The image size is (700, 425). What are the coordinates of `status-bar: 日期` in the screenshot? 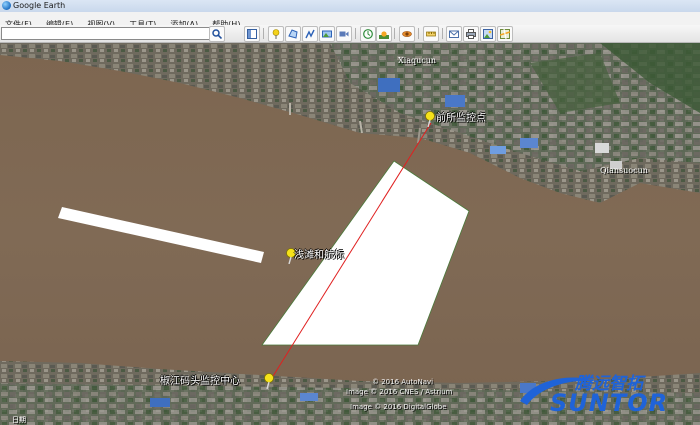 It's located at (350, 419).